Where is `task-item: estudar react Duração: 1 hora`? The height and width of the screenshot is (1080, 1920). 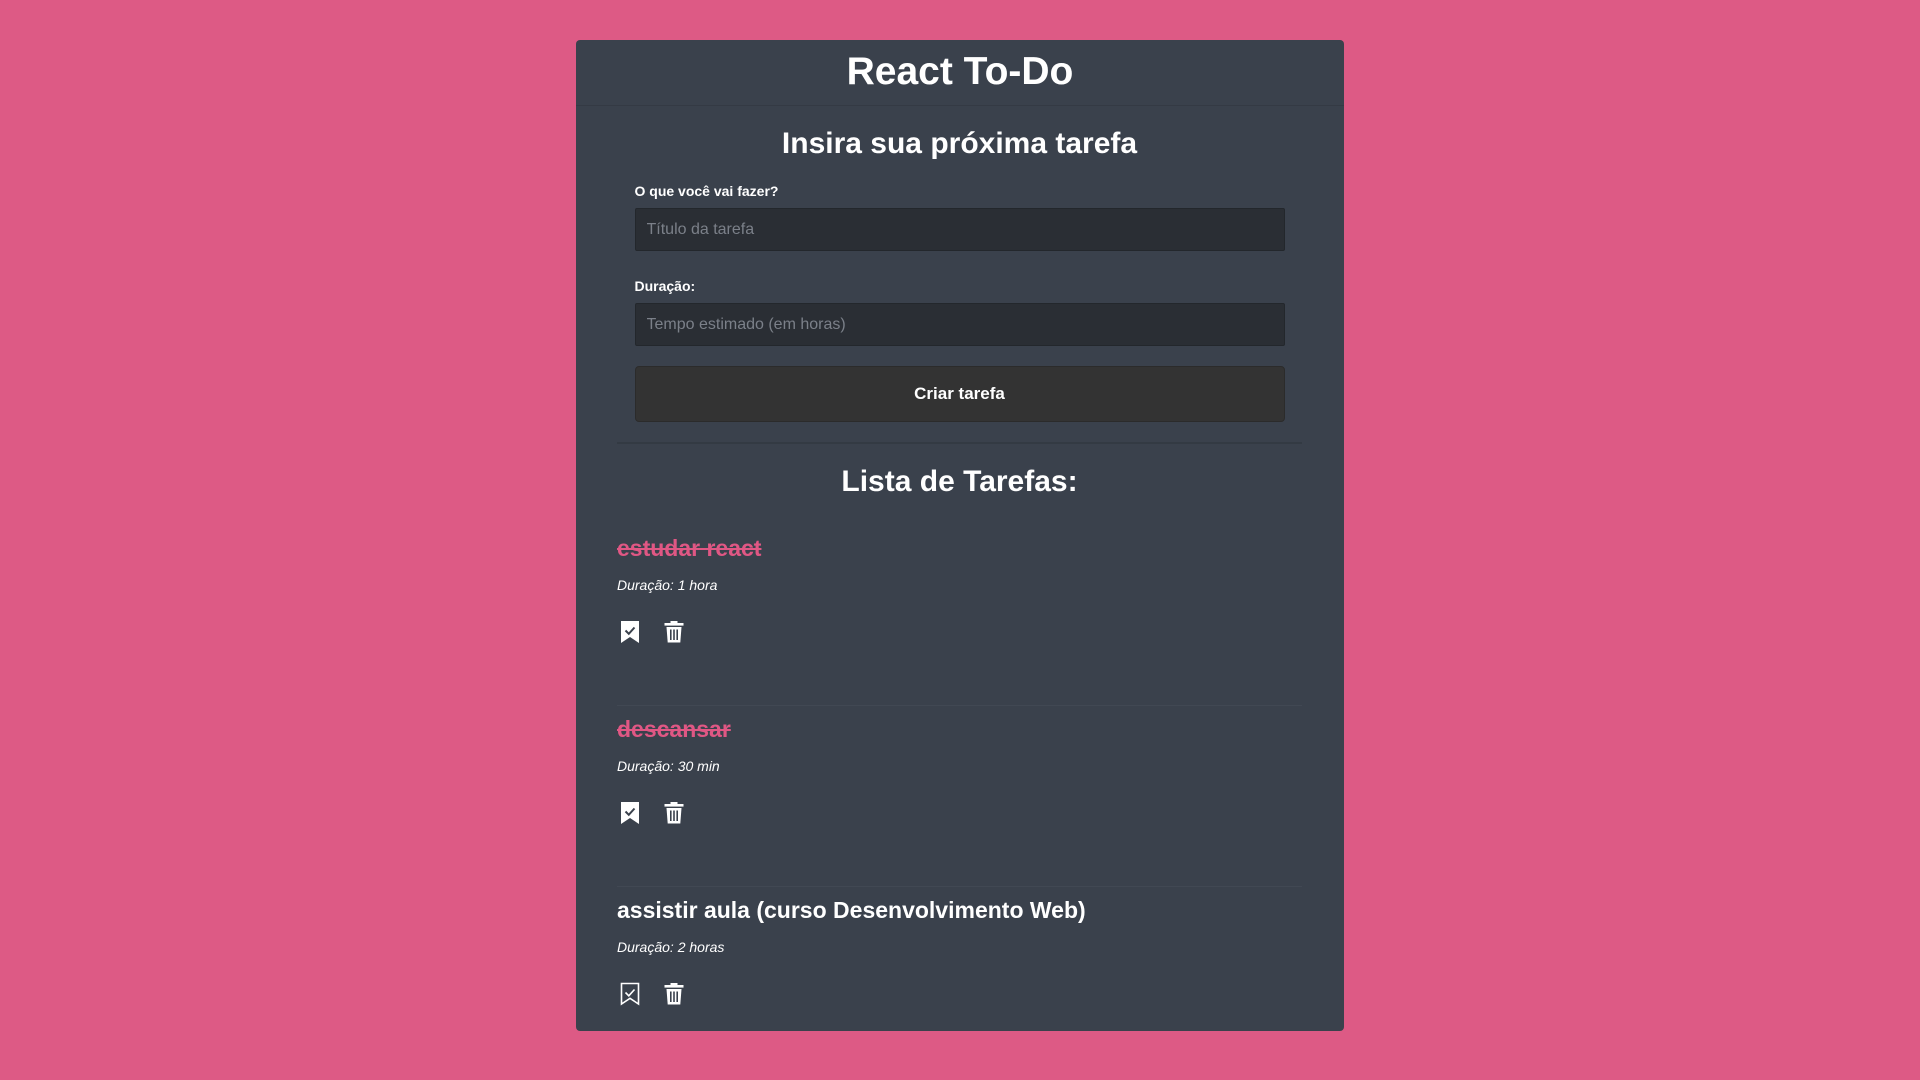
task-item: estudar react Duração: 1 hora is located at coordinates (959, 615).